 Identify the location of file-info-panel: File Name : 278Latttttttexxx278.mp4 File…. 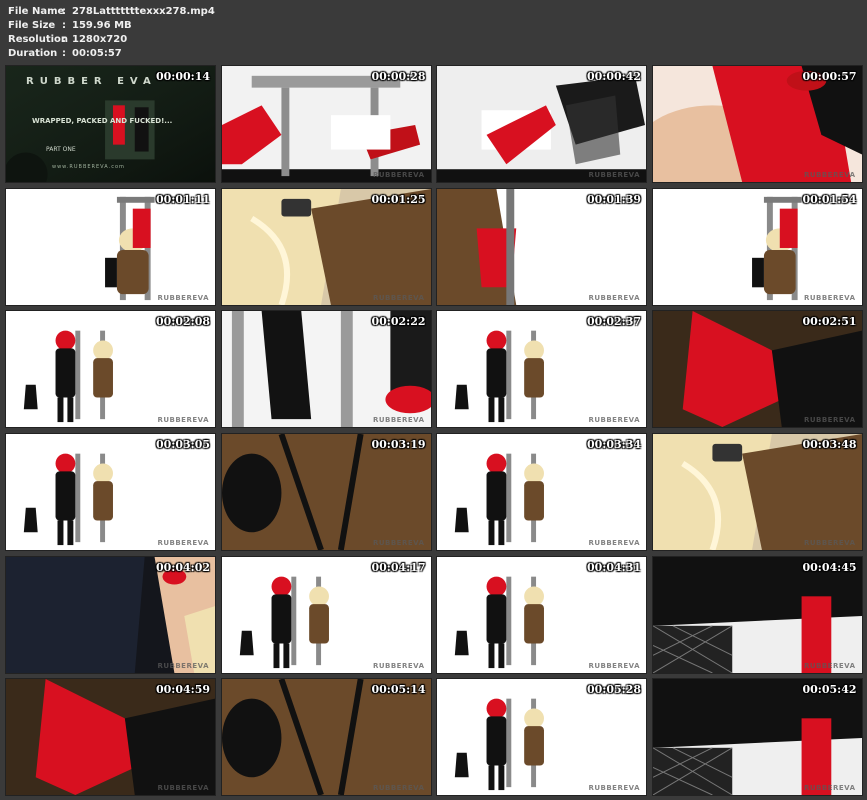
(111, 33).